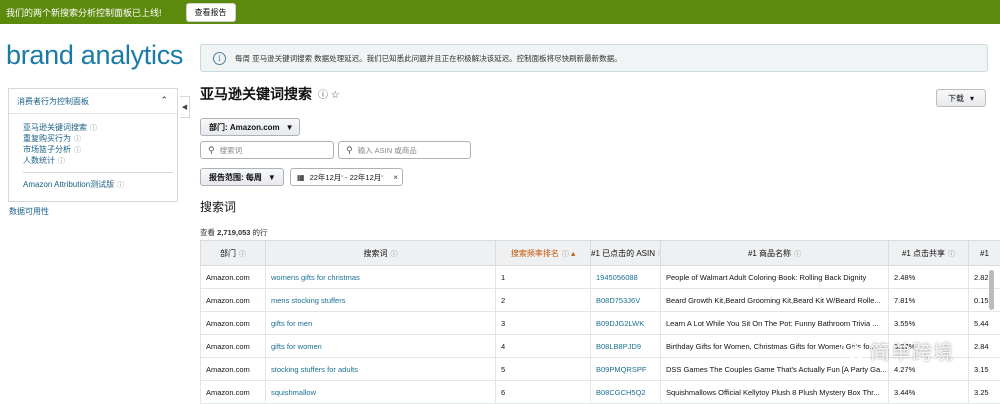 Image resolution: width=1000 pixels, height=404 pixels. I want to click on scrollbar, so click(991, 290).